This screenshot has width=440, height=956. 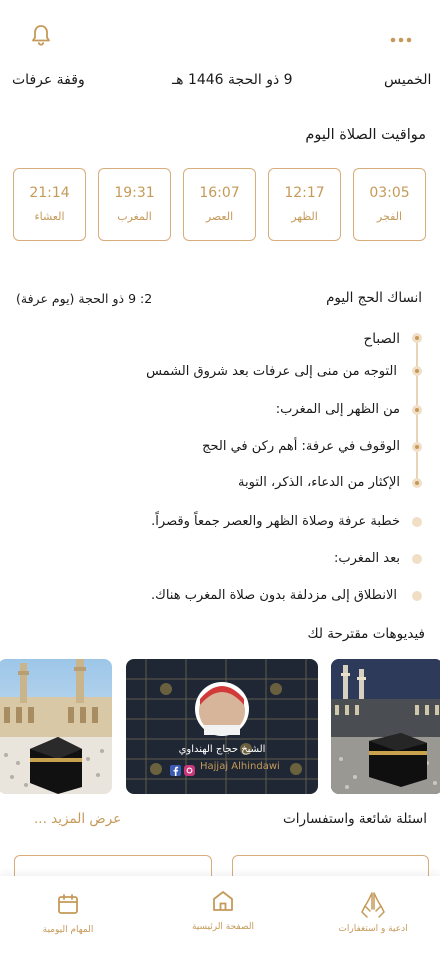 I want to click on nav-home-label: الصفحة الرئيسية, so click(x=223, y=927).